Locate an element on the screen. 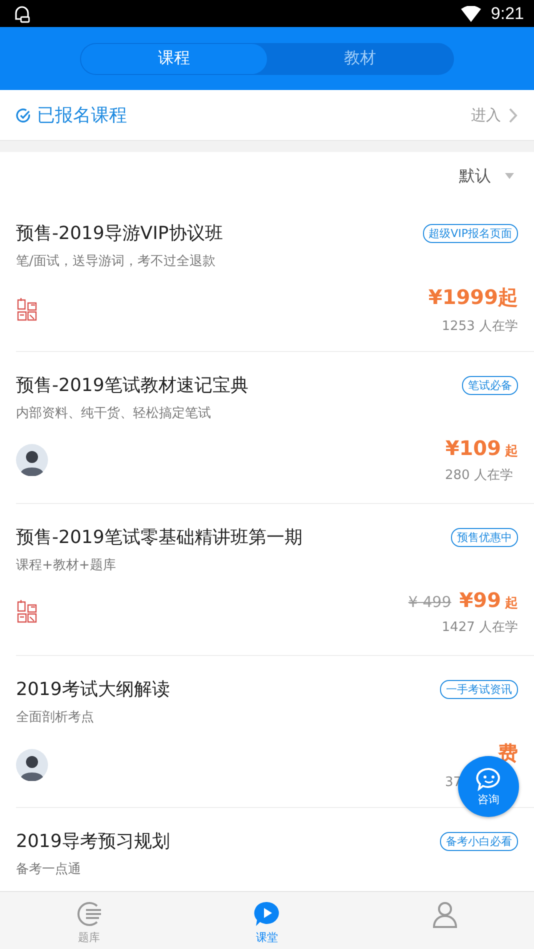 This screenshot has height=949, width=534. clock: 9:21 is located at coordinates (507, 14).